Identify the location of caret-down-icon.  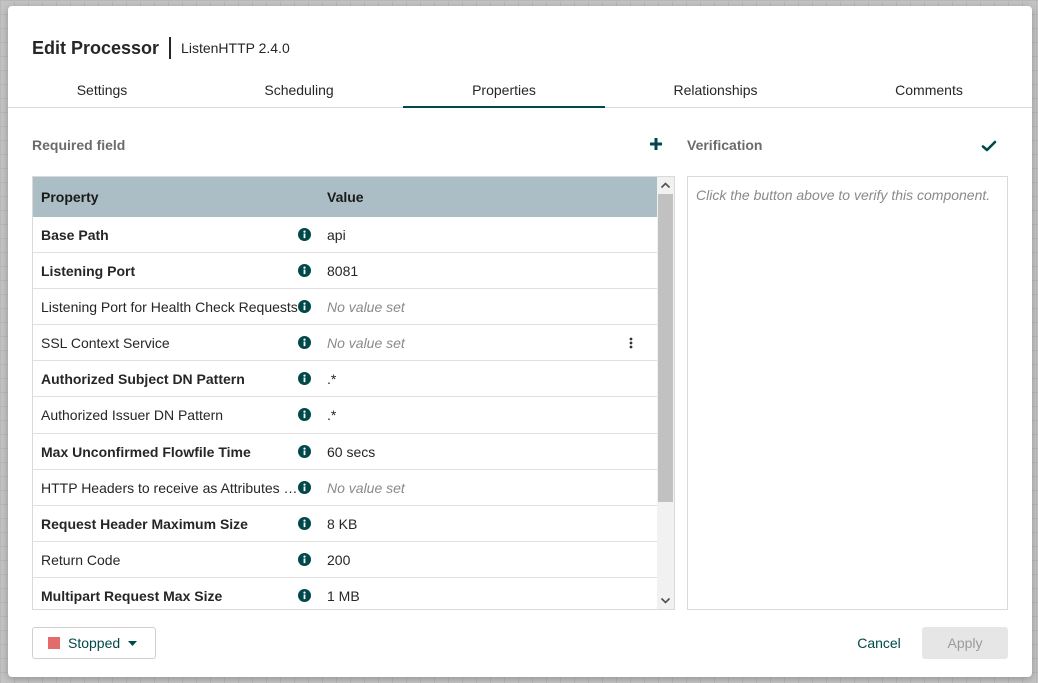
(133, 643).